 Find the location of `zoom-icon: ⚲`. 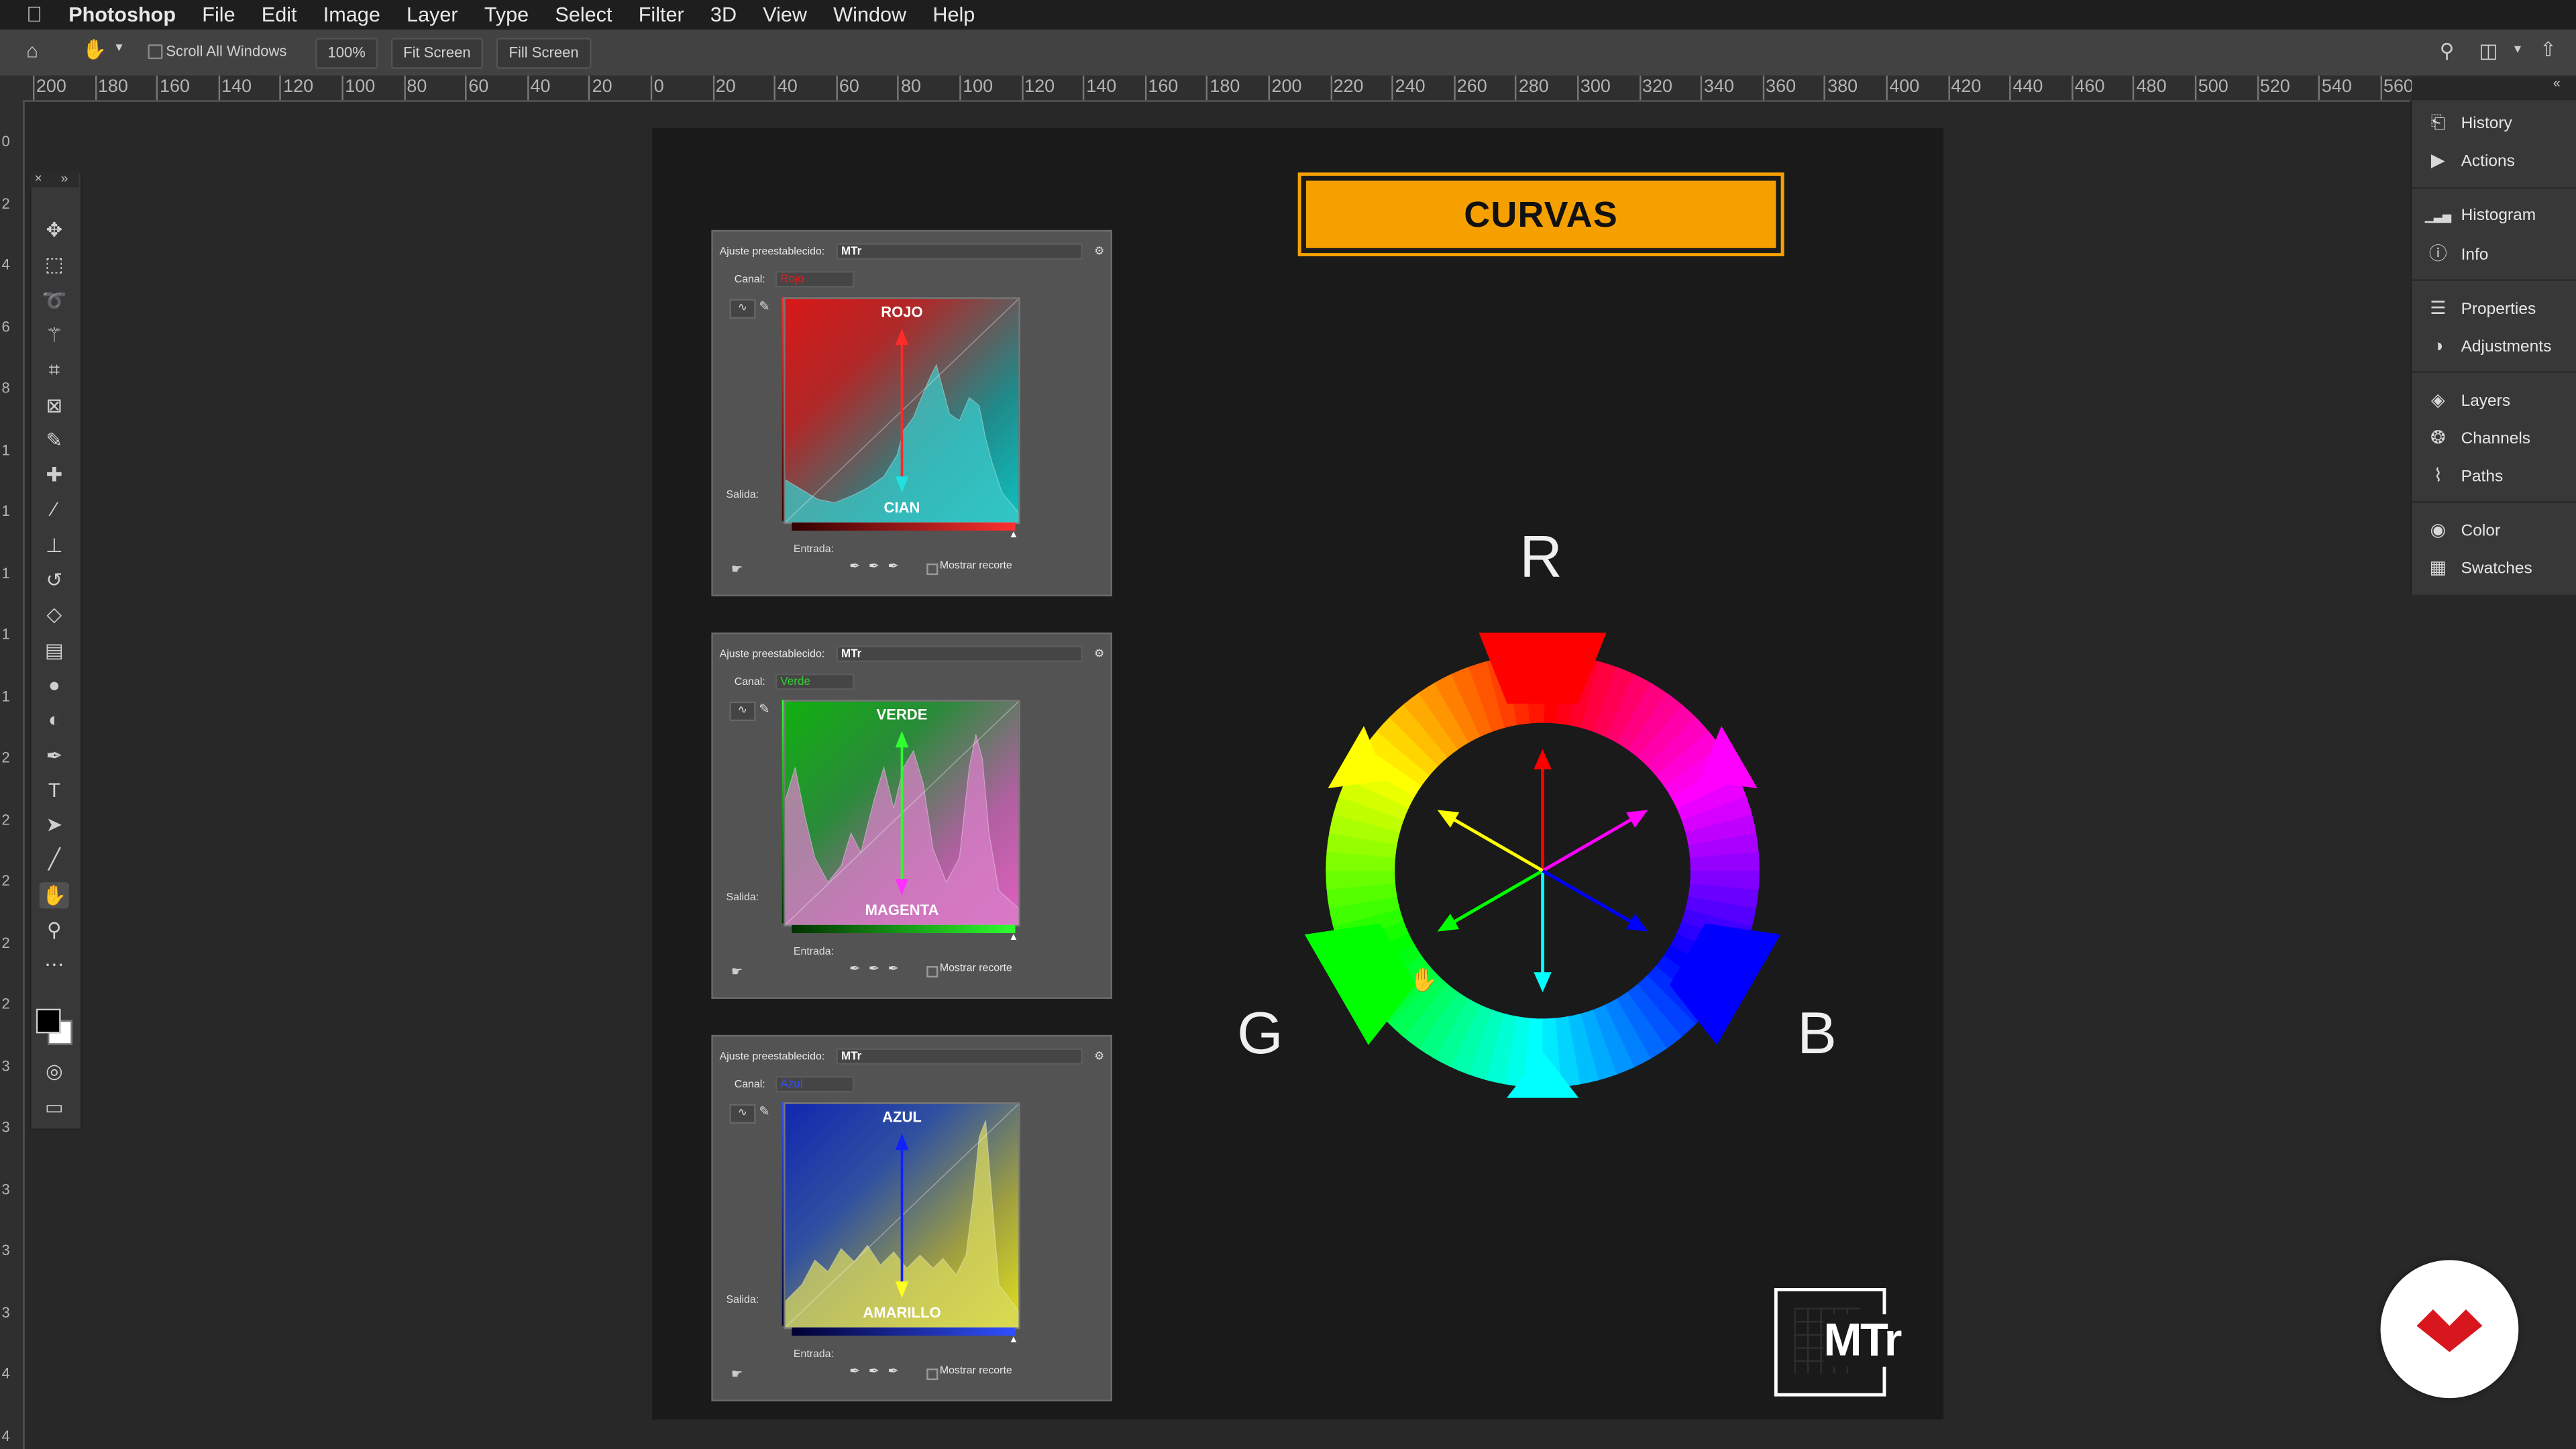

zoom-icon: ⚲ is located at coordinates (54, 930).